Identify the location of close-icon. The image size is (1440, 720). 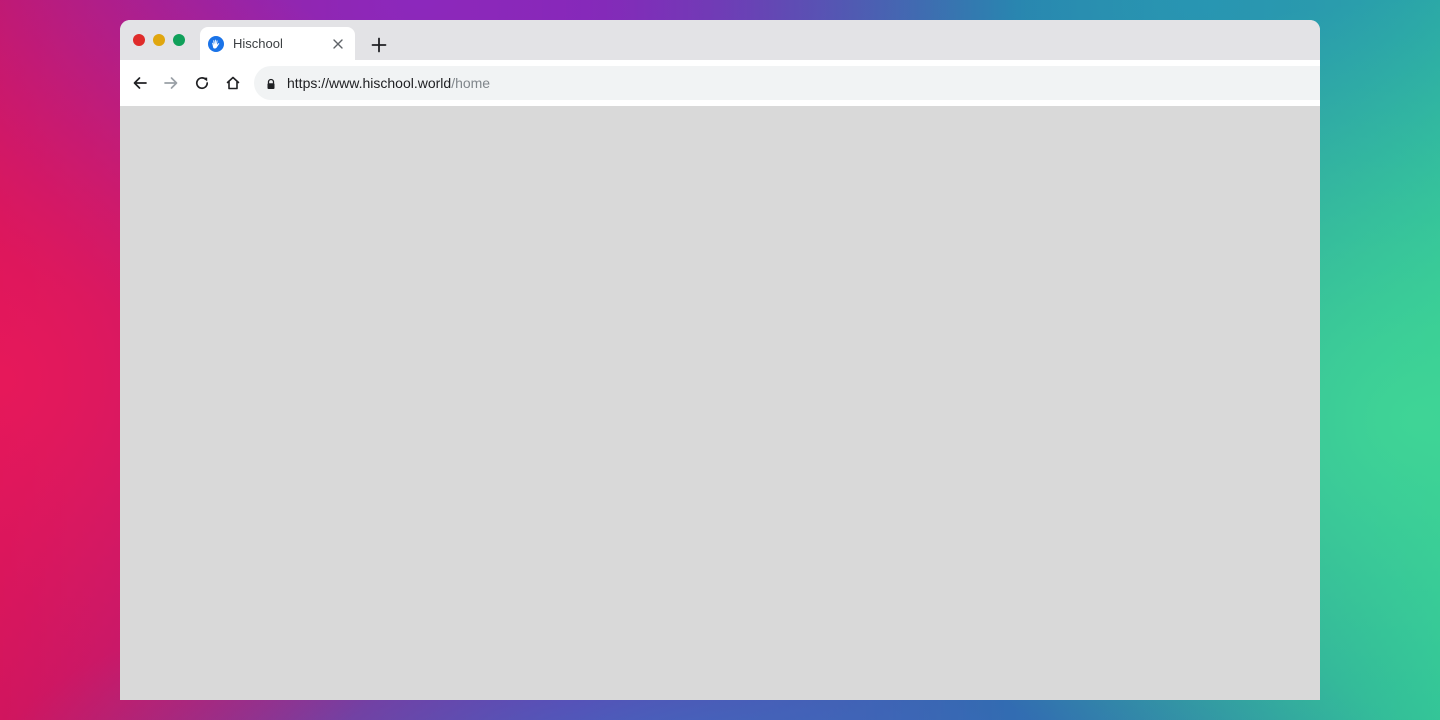
(338, 44).